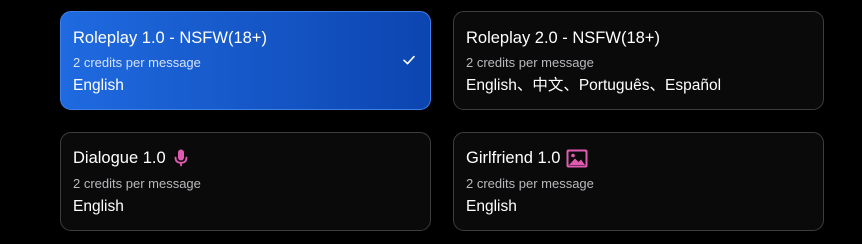 The width and height of the screenshot is (862, 244). I want to click on card-title: Dialogue 1.0, so click(119, 158).